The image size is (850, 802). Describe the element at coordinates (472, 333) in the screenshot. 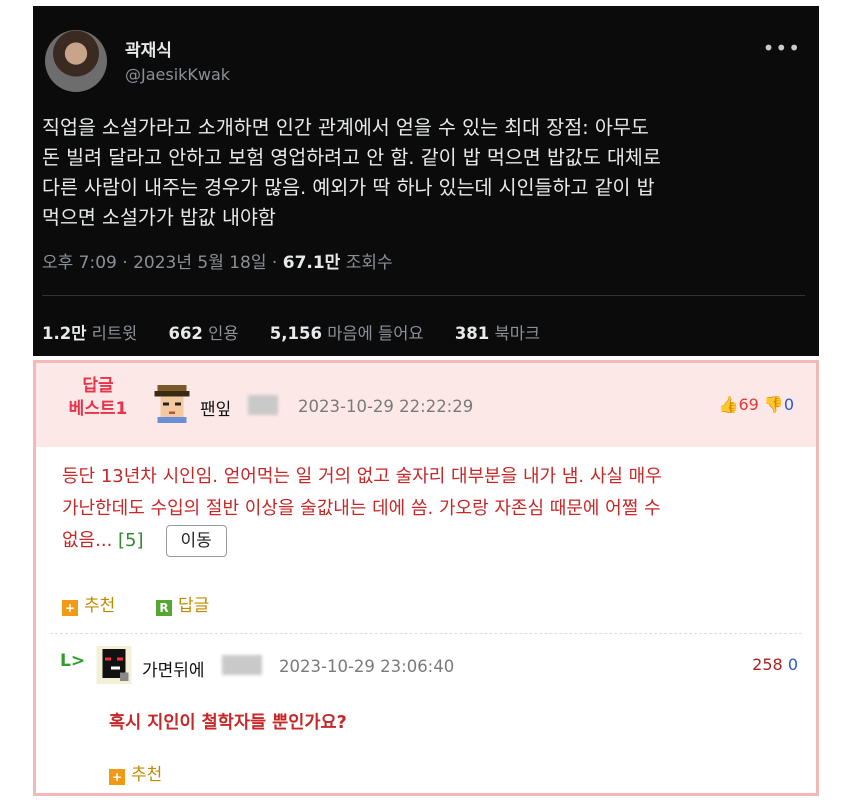

I see `bookmarks-count: 381` at that location.